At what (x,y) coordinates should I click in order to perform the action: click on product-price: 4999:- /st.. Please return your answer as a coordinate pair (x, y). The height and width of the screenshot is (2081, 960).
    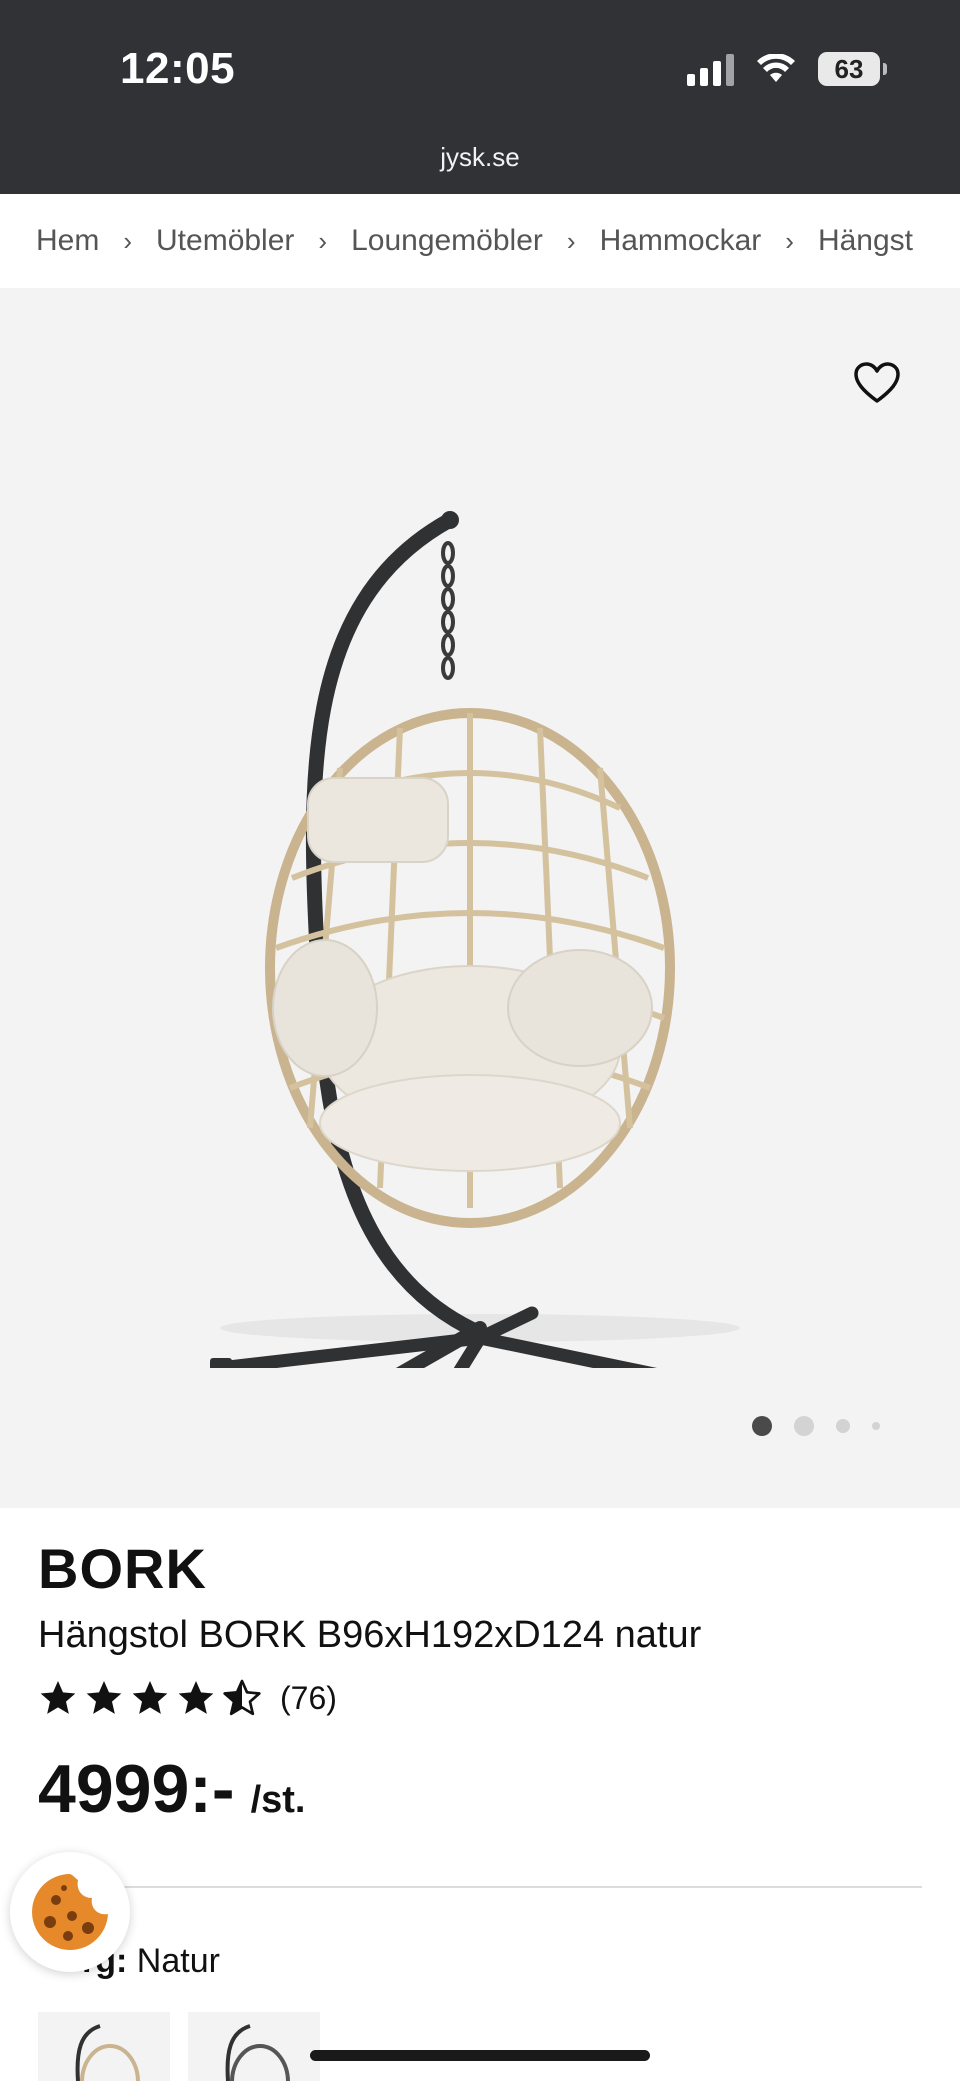
    Looking at the image, I should click on (171, 1789).